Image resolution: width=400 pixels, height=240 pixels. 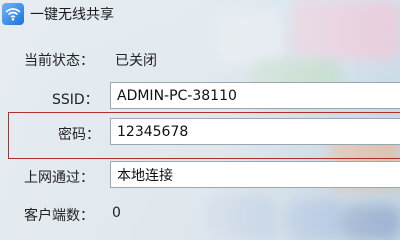 I want to click on ssid-input: ADMIN-PC-38110, so click(x=255, y=95).